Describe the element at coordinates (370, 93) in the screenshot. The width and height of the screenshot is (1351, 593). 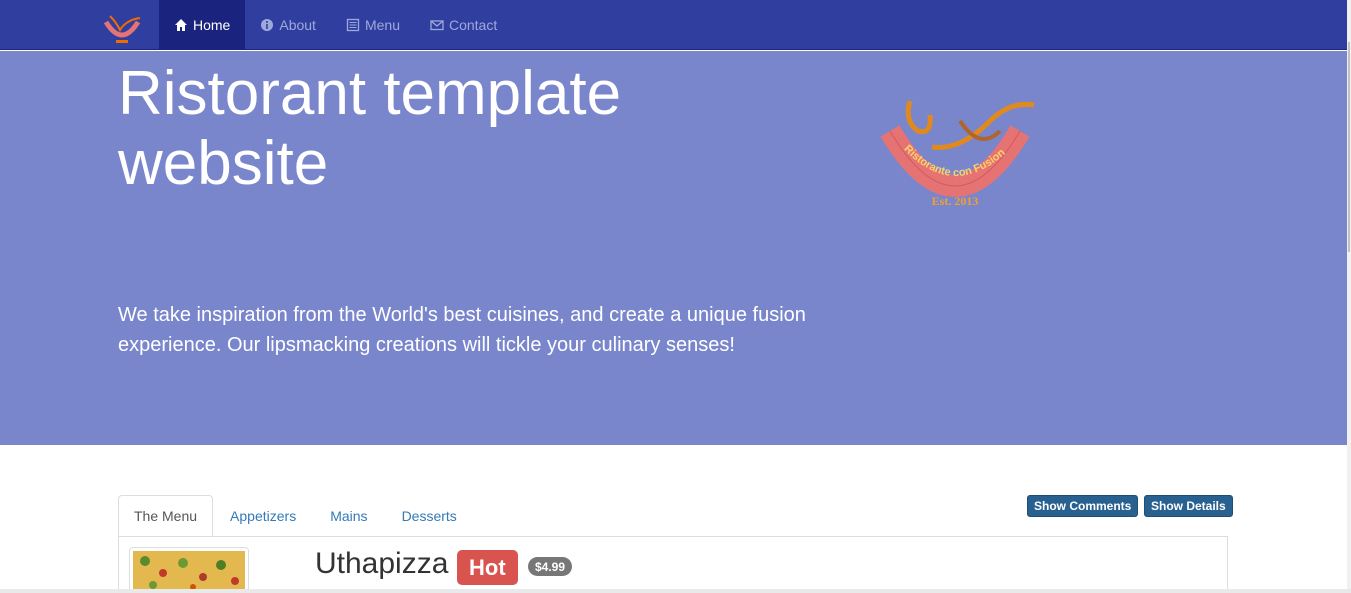
I see `title-line-1: Ristorant template` at that location.